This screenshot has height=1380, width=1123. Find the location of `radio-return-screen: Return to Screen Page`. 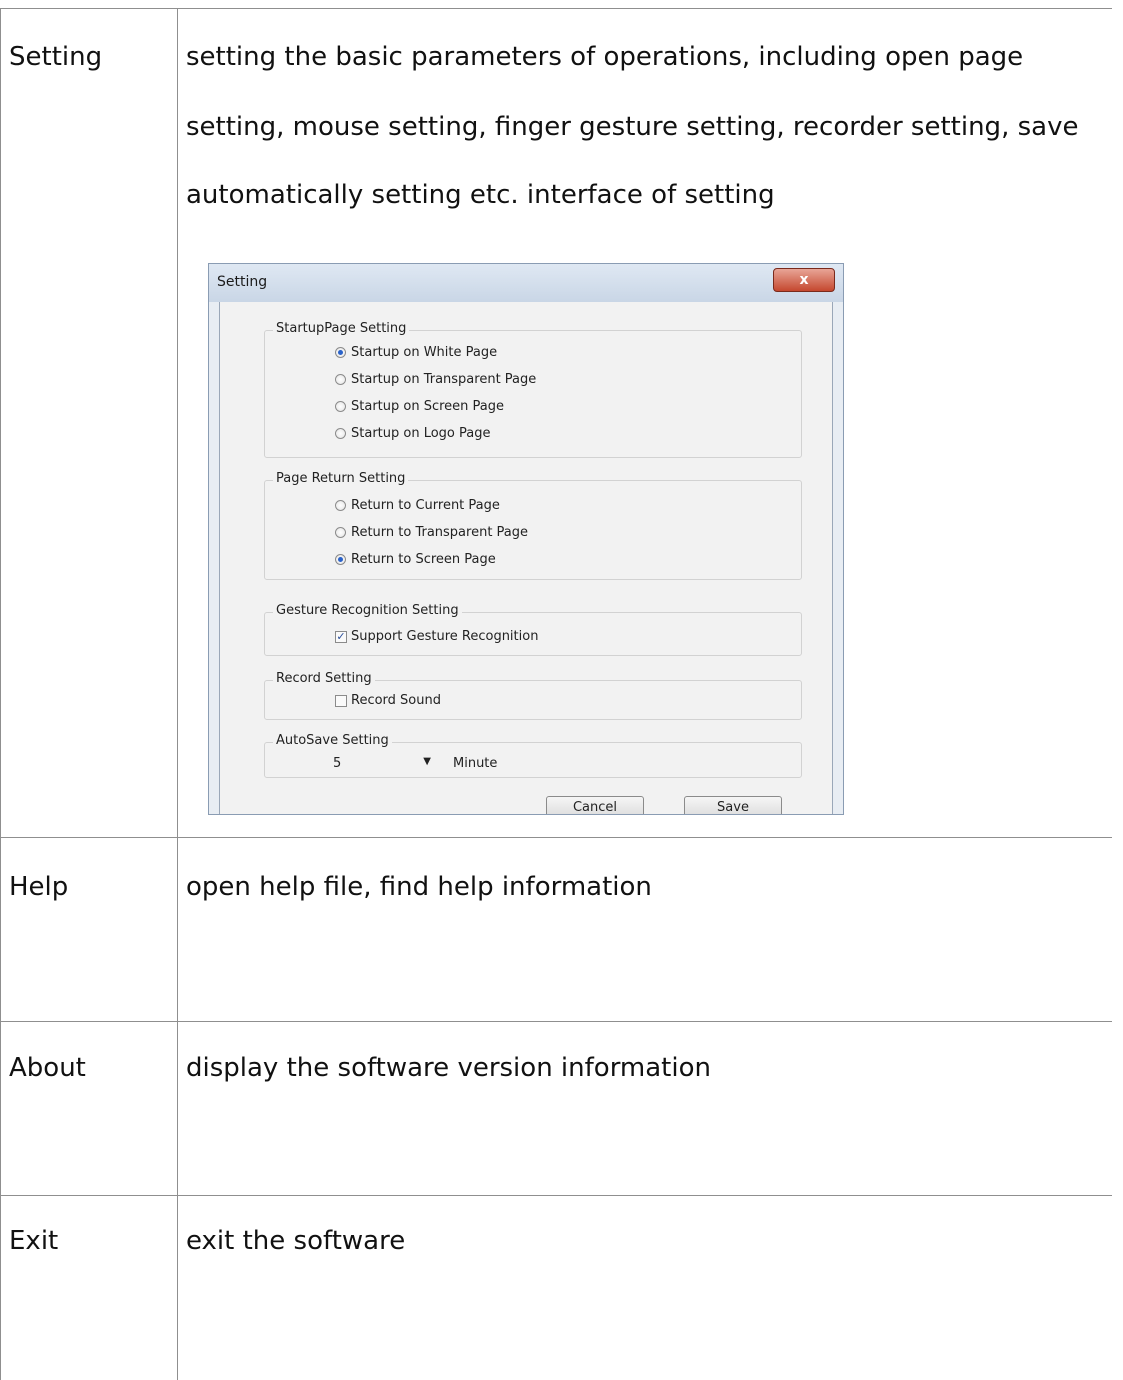

radio-return-screen: Return to Screen Page is located at coordinates (415, 559).